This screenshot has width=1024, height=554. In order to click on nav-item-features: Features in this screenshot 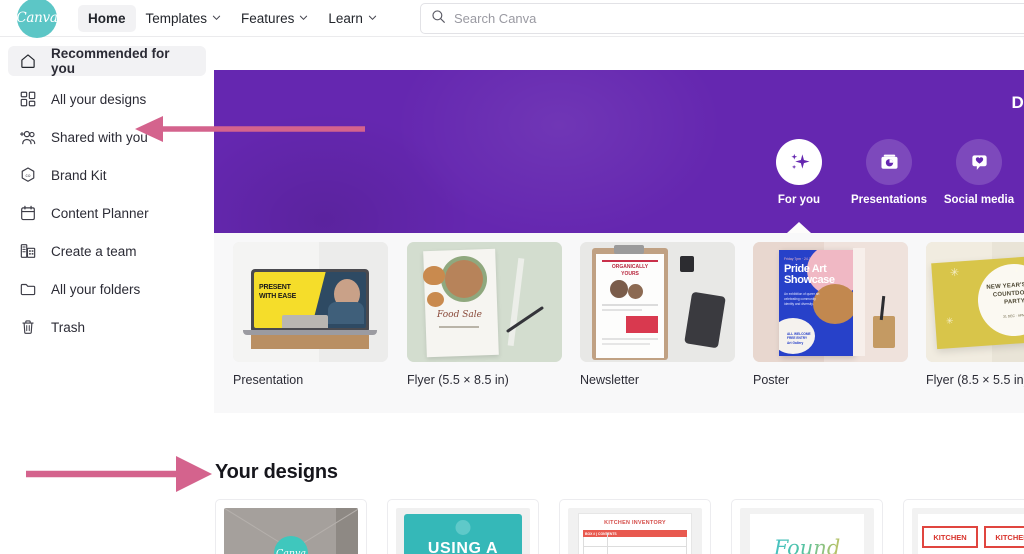, I will do `click(274, 18)`.